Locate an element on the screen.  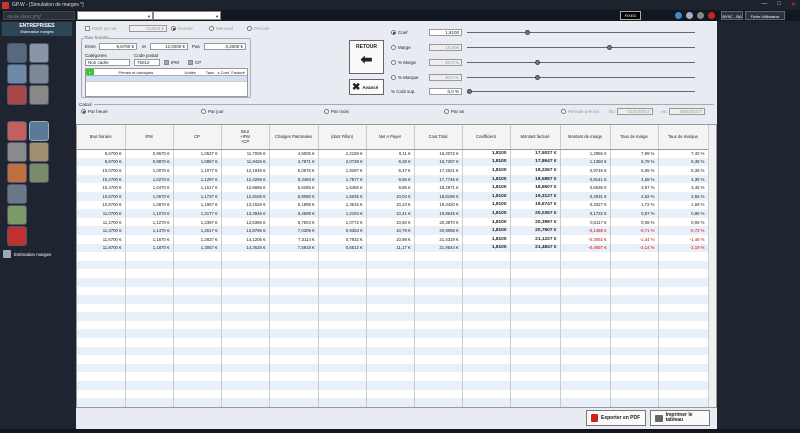
column-header: Cout Total is located at coordinates (438, 137).